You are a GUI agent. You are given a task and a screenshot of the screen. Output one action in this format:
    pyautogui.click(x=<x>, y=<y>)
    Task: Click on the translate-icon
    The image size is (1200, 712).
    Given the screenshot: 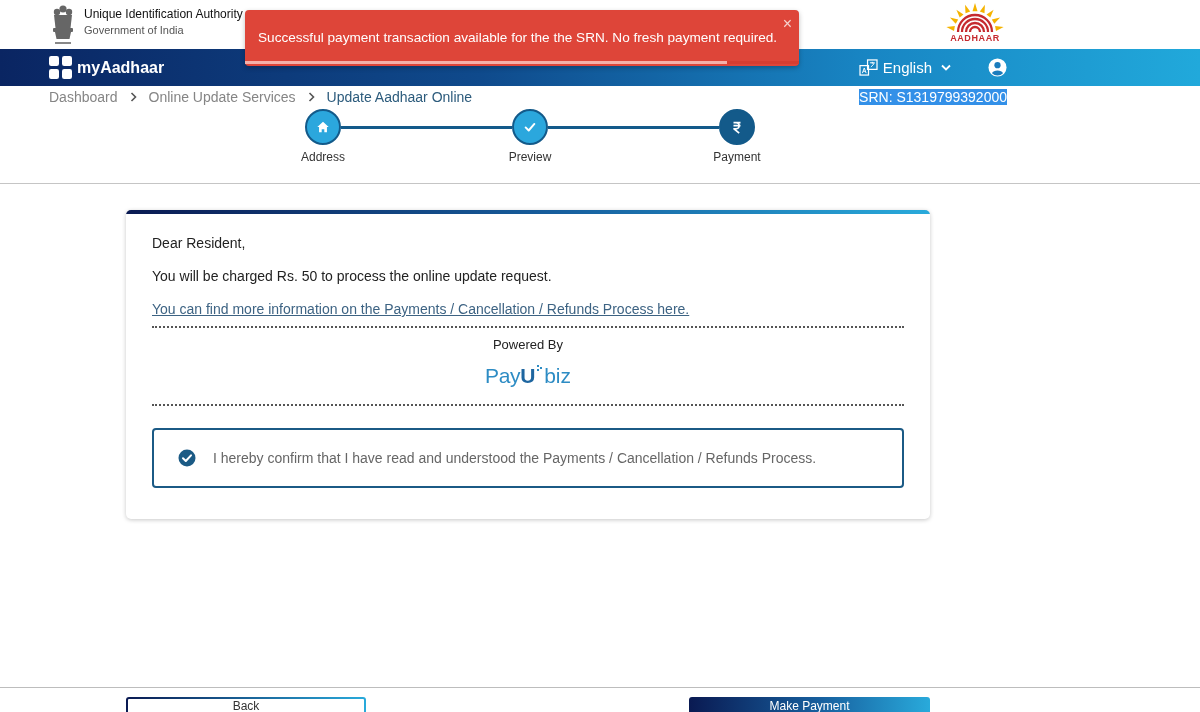 What is the action you would take?
    pyautogui.click(x=868, y=67)
    